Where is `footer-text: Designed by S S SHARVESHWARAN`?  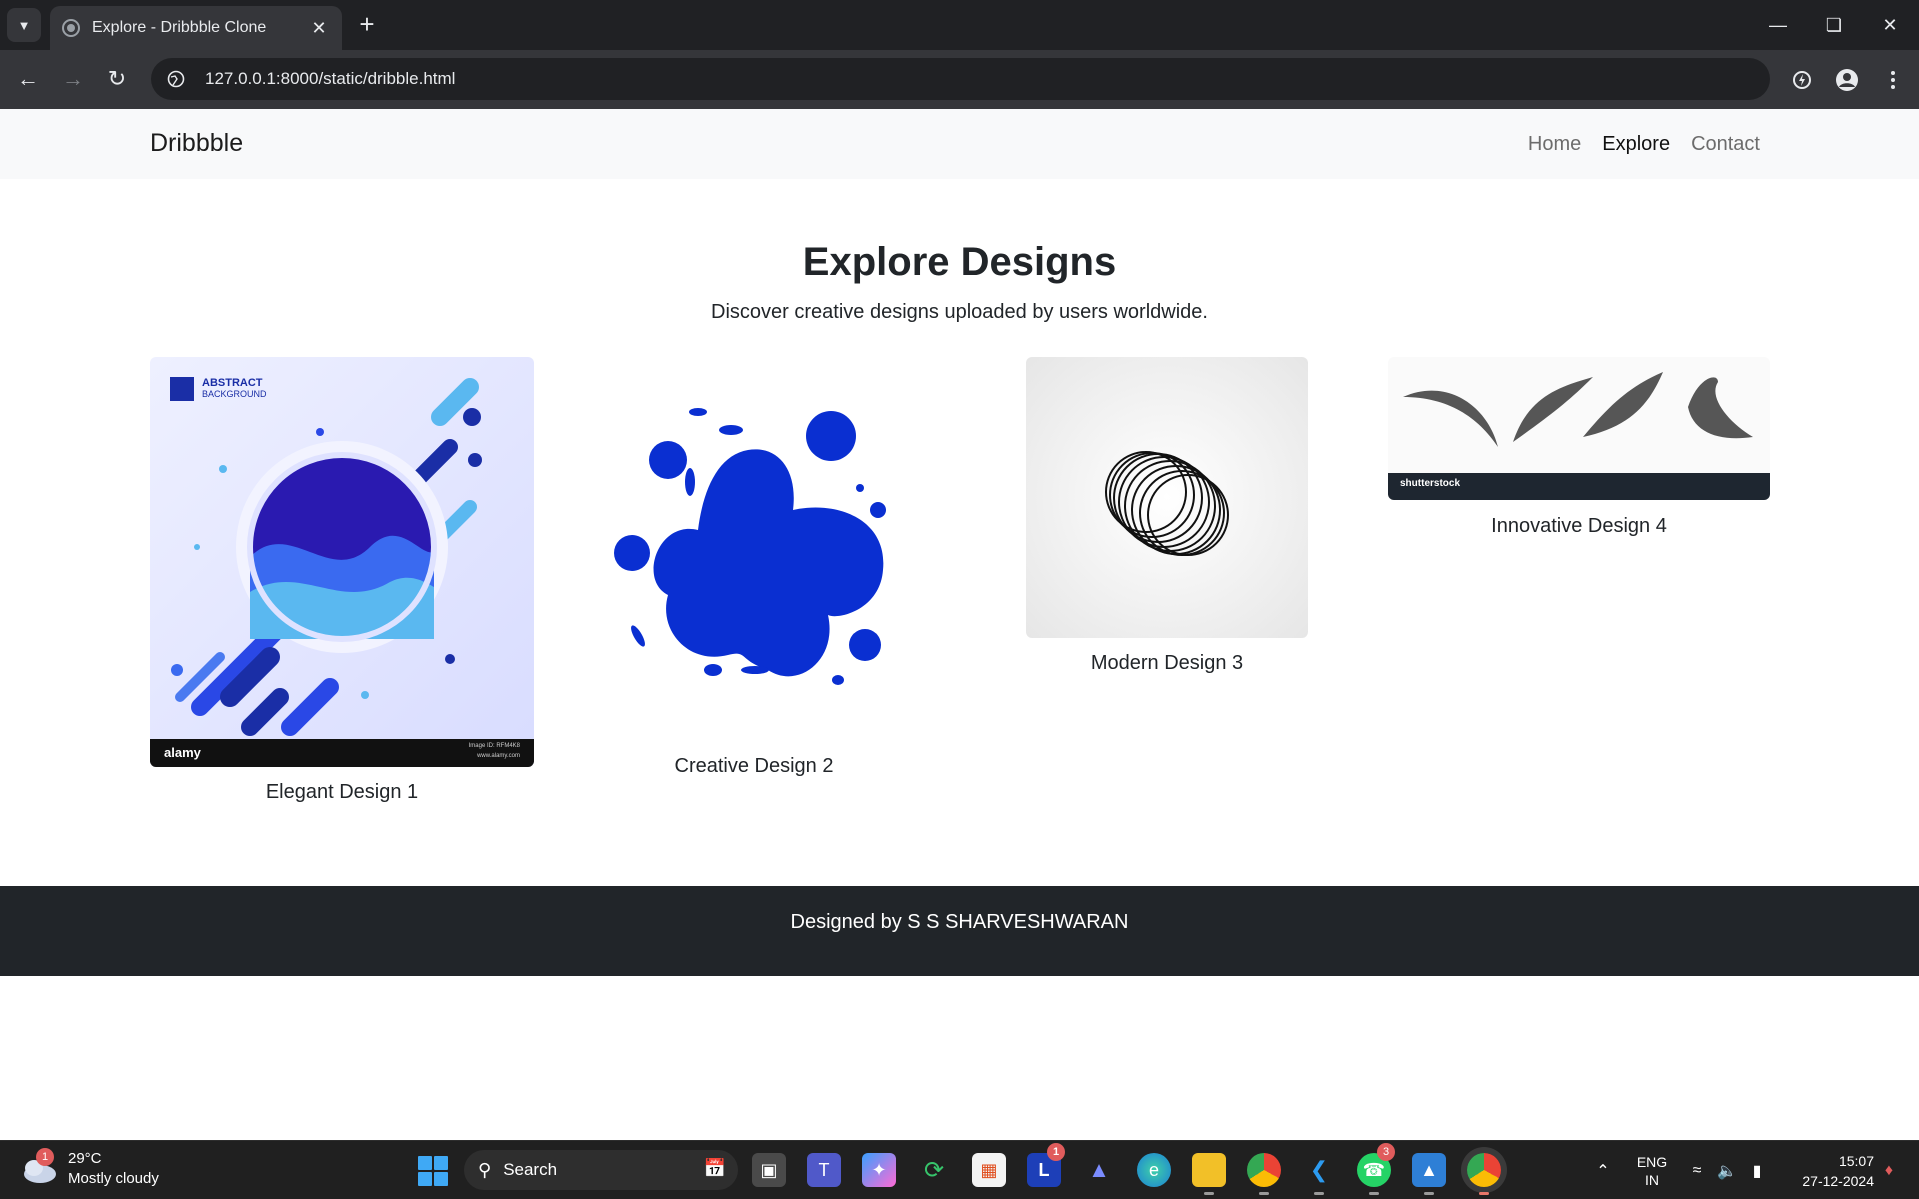 footer-text: Designed by S S SHARVESHWARAN is located at coordinates (959, 922).